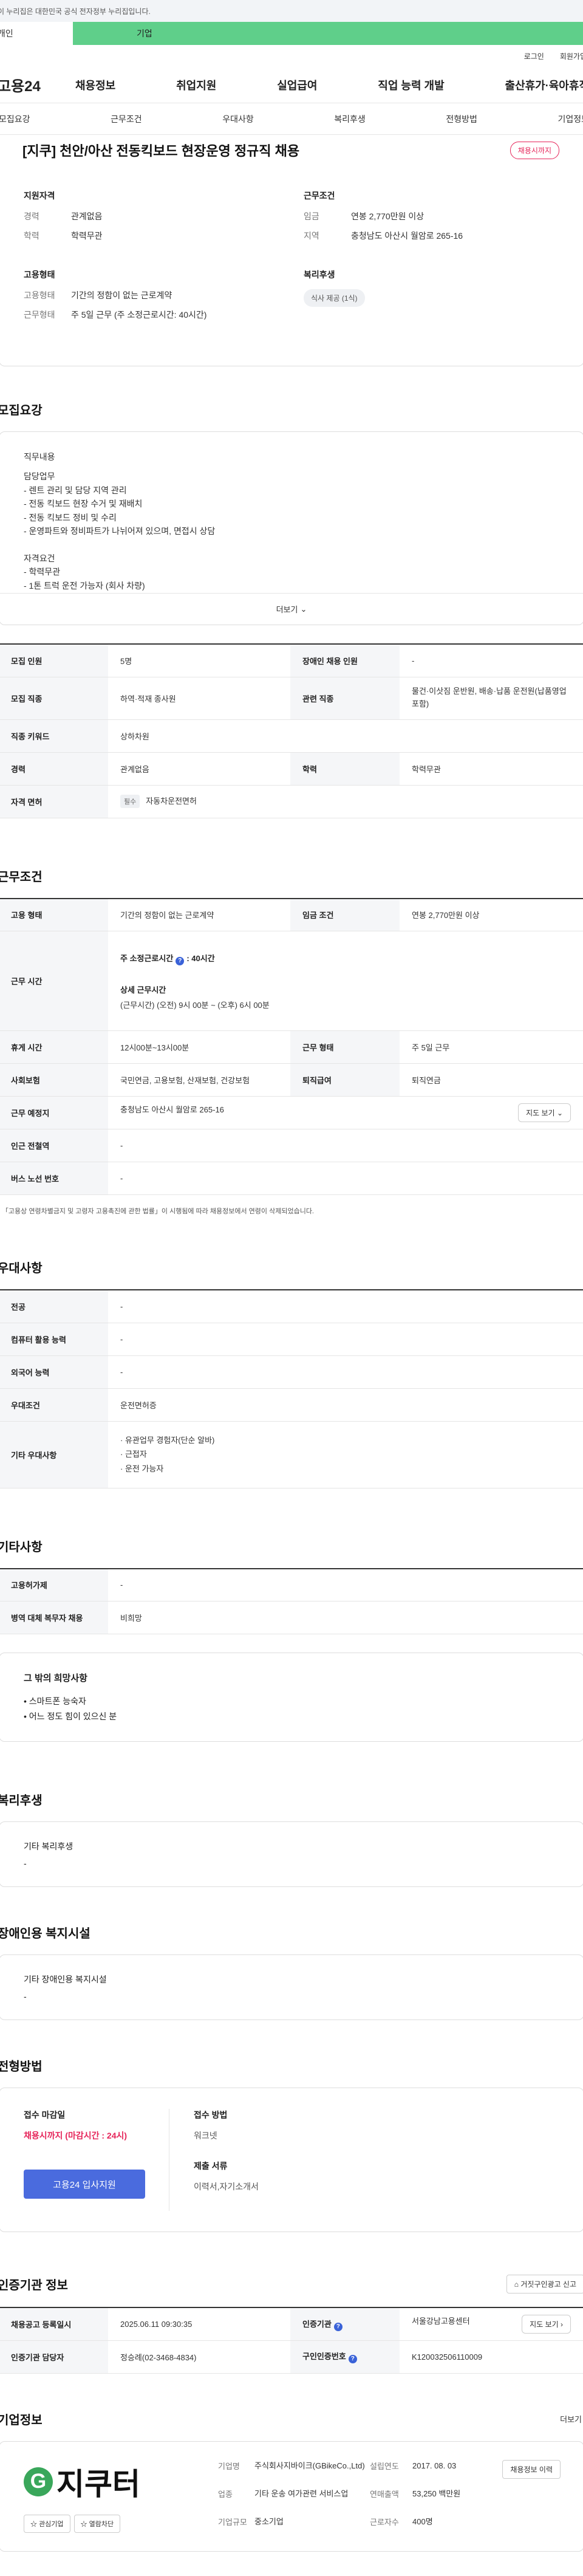  What do you see at coordinates (548, 2284) in the screenshot?
I see `report-button-label: 거짓구인광고 신고` at bounding box center [548, 2284].